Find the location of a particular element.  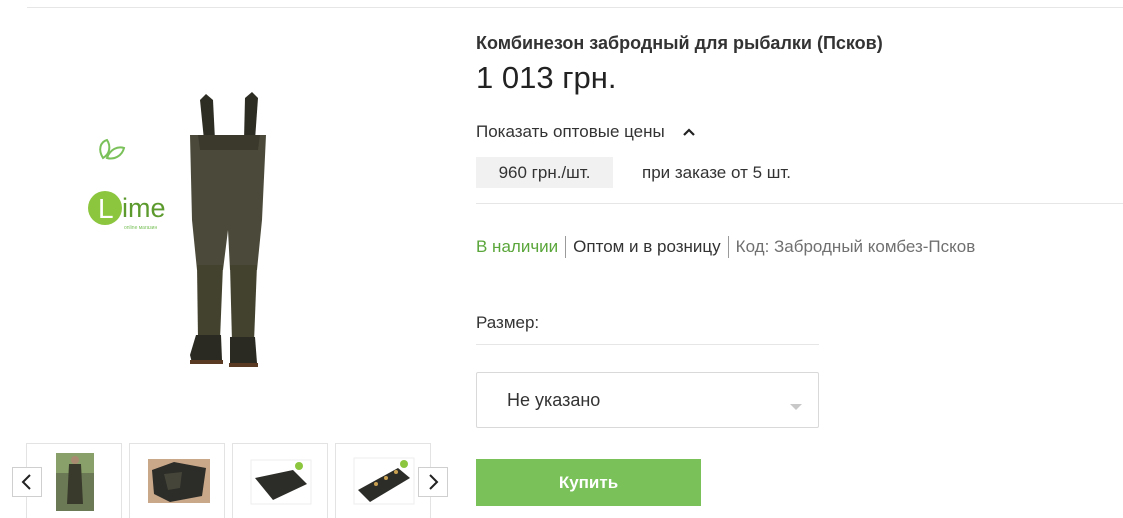

wader-image is located at coordinates (228, 229).